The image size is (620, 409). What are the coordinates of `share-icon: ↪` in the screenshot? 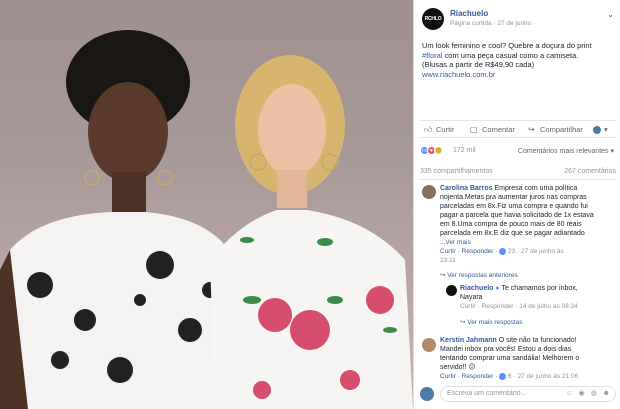 It's located at (531, 129).